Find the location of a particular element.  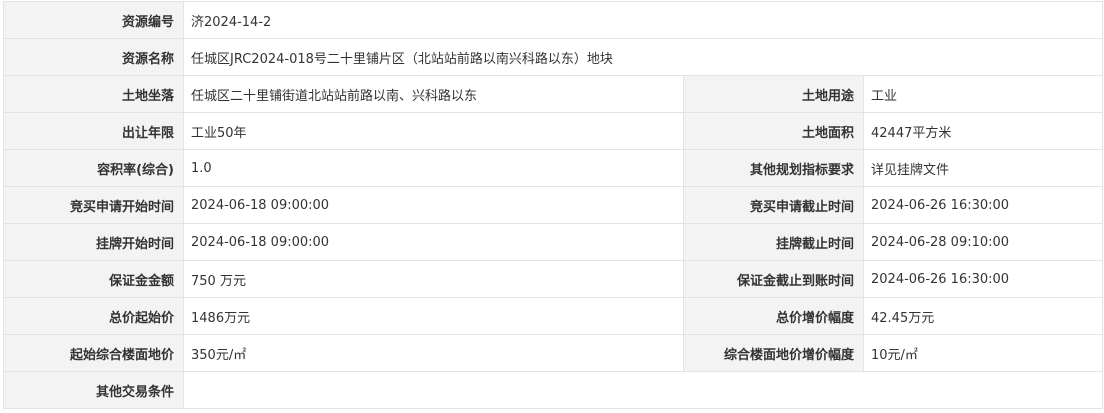

value-listing-end: 2024-06-28 09:10:00 is located at coordinates (983, 242).